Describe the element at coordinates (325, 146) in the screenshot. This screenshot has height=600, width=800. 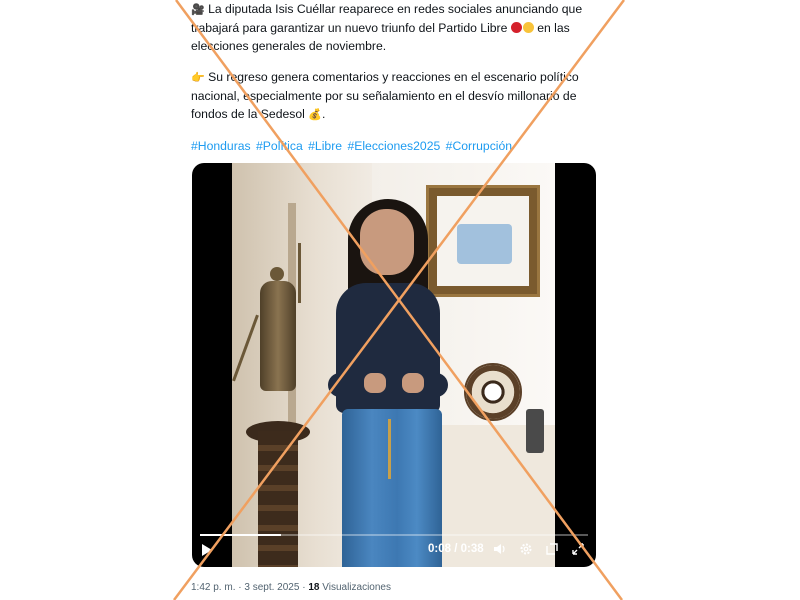
I see `hashtag-libre: #Libre` at that location.